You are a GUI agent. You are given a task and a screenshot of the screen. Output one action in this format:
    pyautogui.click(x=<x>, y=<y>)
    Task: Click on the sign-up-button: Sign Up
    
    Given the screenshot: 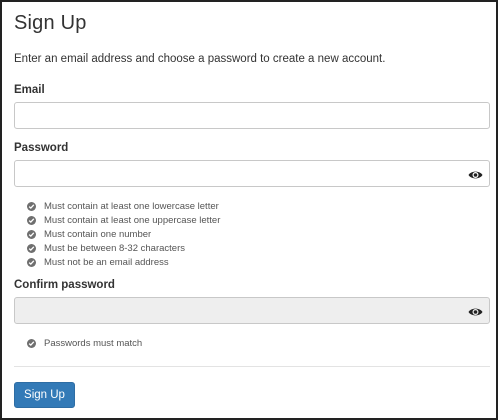 What is the action you would take?
    pyautogui.click(x=44, y=395)
    